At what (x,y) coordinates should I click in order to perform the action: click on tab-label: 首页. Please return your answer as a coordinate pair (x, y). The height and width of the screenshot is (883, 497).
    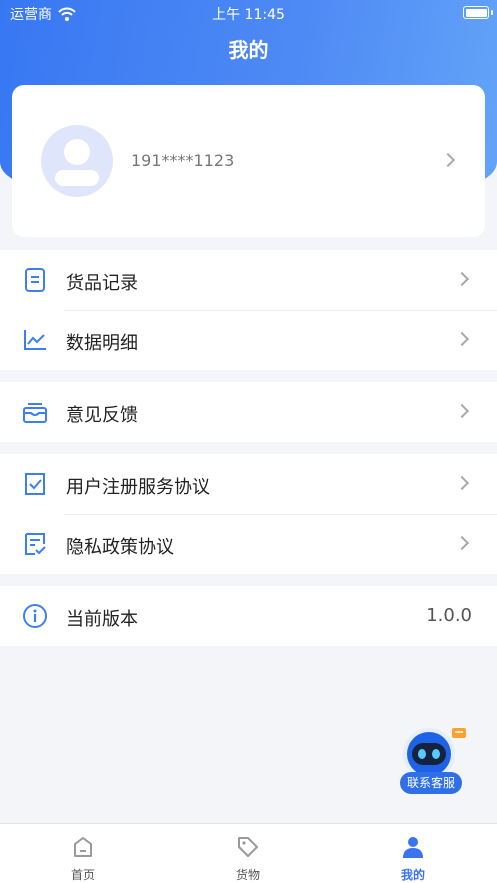
    Looking at the image, I should click on (82, 875).